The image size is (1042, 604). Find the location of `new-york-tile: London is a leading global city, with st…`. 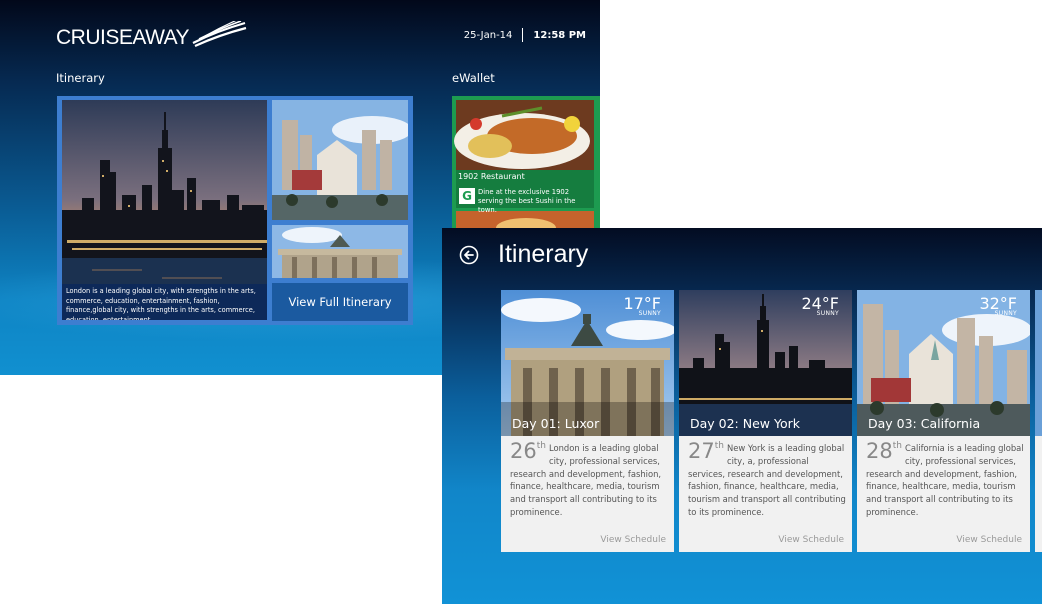

new-york-tile: London is a leading global city, with st… is located at coordinates (164, 210).